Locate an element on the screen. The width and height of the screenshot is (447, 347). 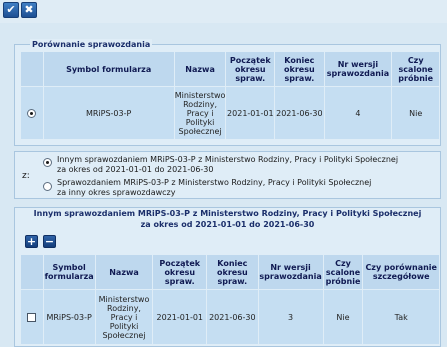
comparison-section-title: Porównanie sprawozdania is located at coordinates (91, 44).